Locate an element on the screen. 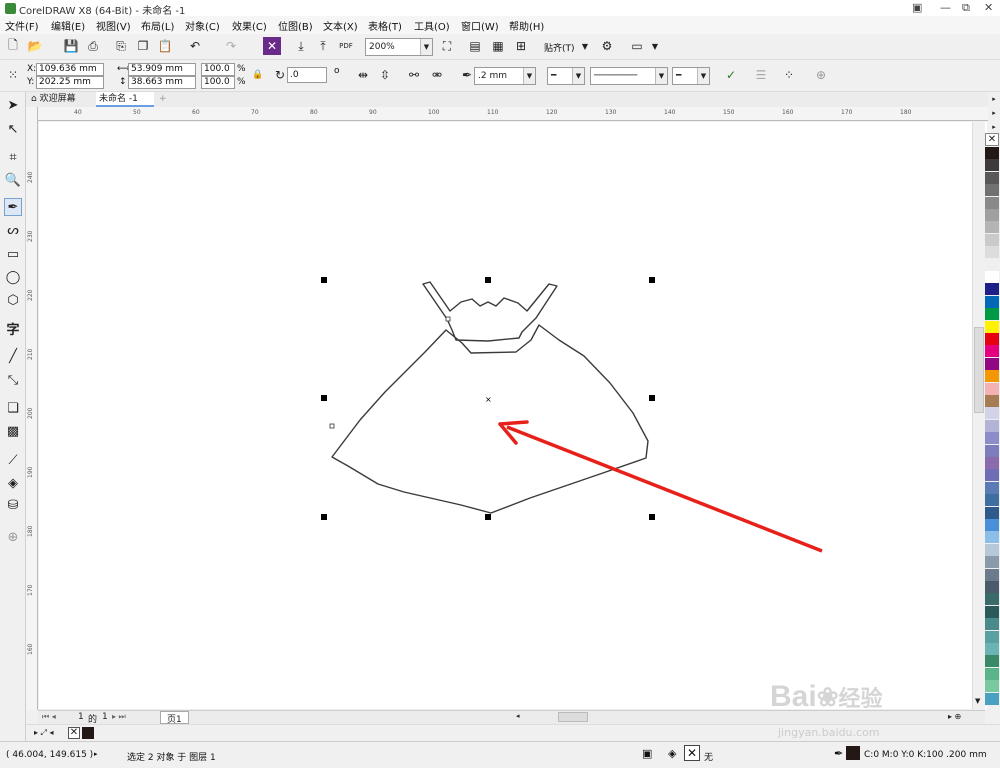  open-icon: 📂 is located at coordinates (35, 46).